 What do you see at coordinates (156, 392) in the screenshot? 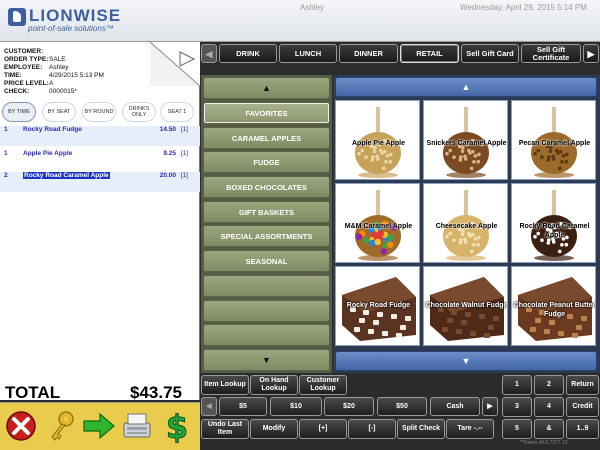
I see `total-value: $43.75` at bounding box center [156, 392].